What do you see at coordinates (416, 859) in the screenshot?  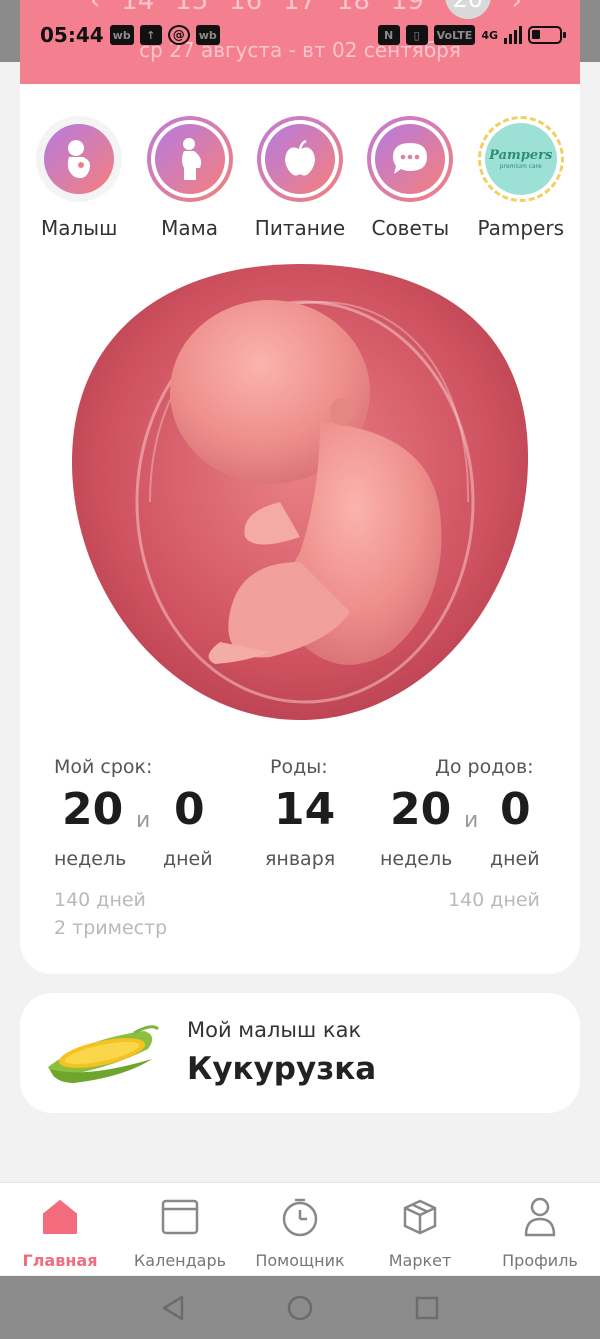 I see `until-weeks-unit: недель` at bounding box center [416, 859].